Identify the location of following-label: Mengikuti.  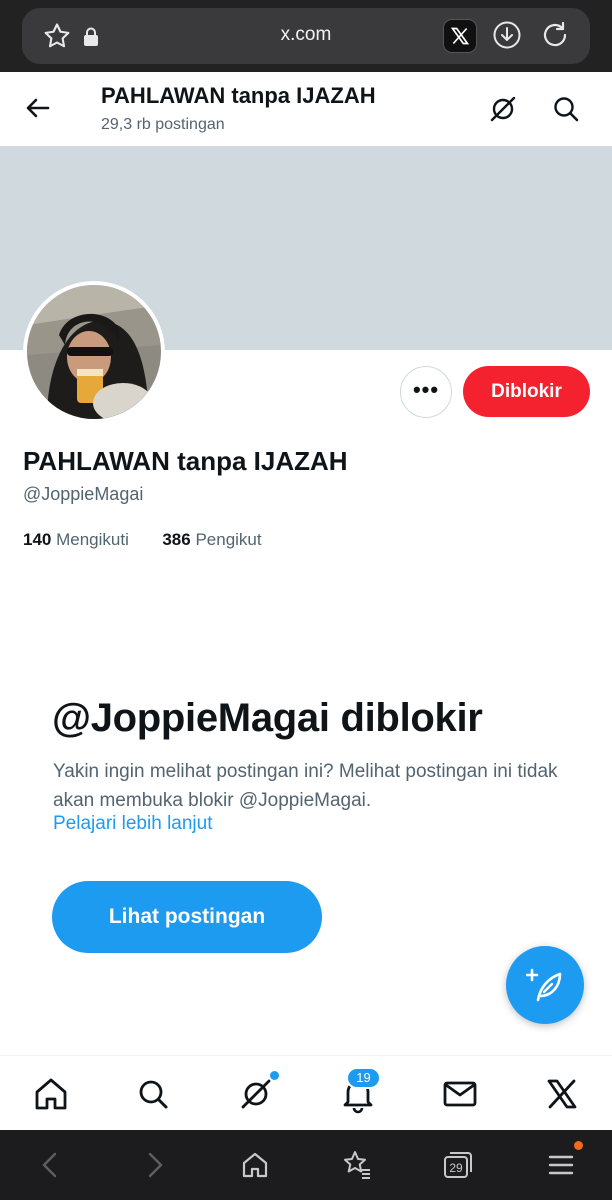
(92, 539).